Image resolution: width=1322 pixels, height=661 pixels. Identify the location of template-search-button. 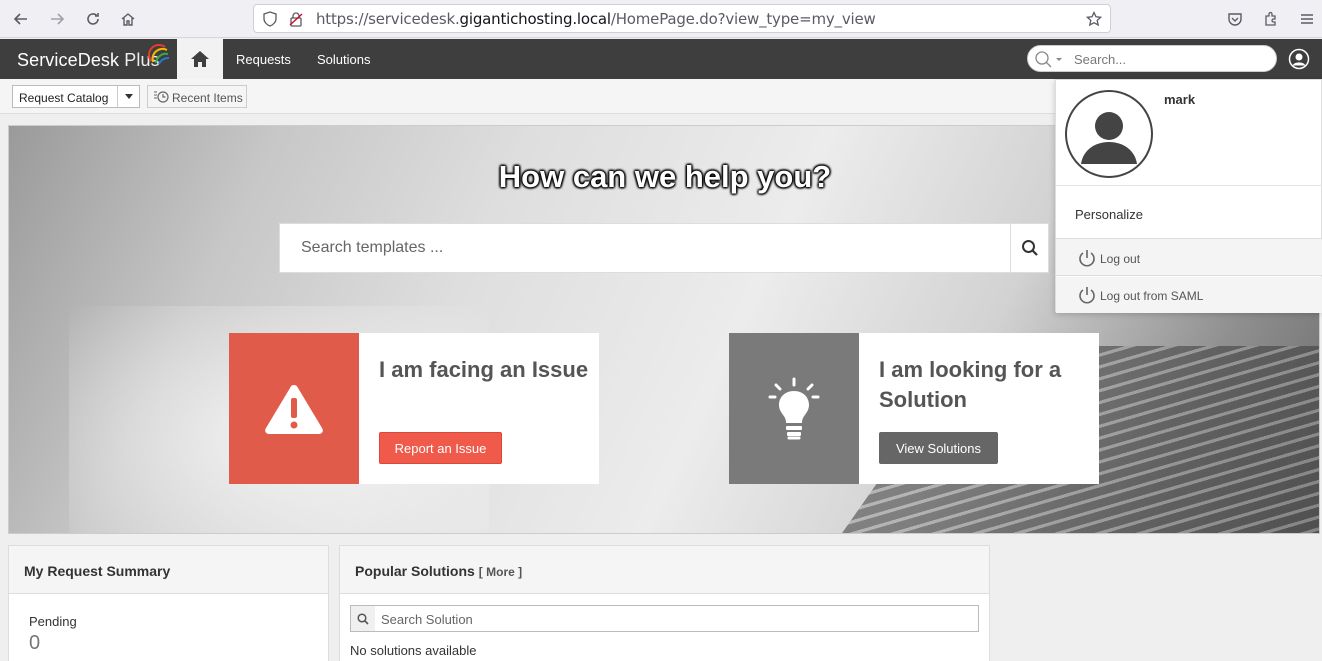
(1029, 248).